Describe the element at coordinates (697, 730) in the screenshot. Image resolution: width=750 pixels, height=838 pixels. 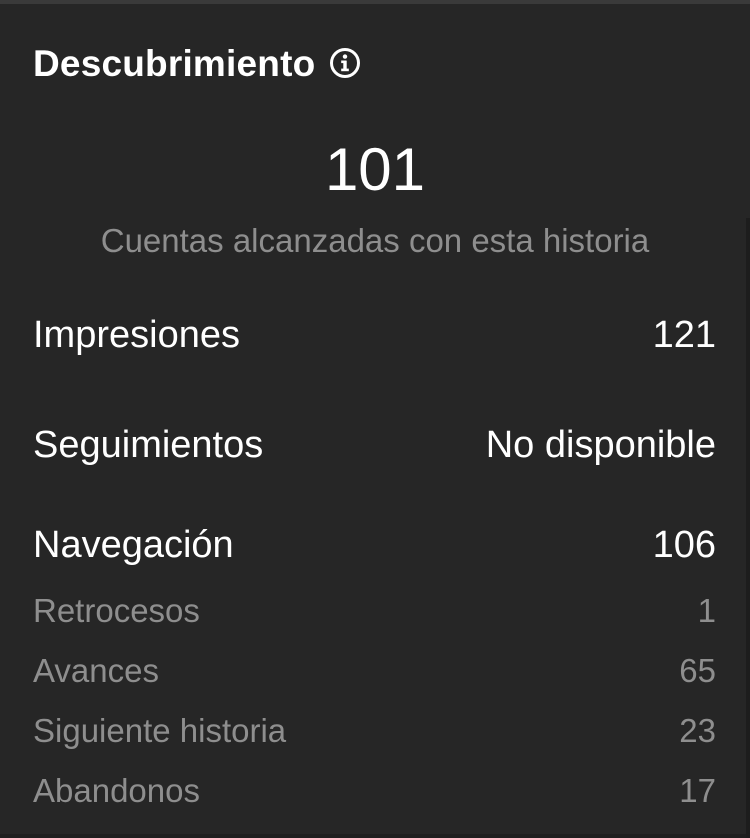
I see `navigation-value: 23` at that location.